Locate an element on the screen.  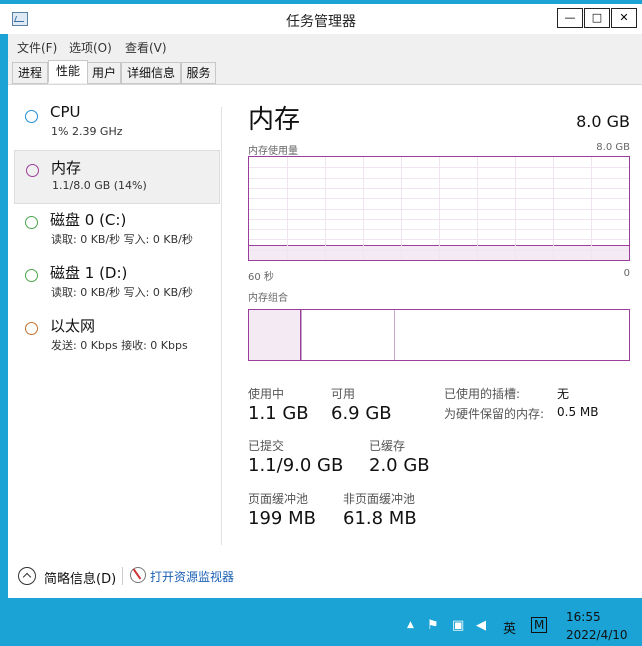
window-title: 任务管理器 is located at coordinates (321, 22).